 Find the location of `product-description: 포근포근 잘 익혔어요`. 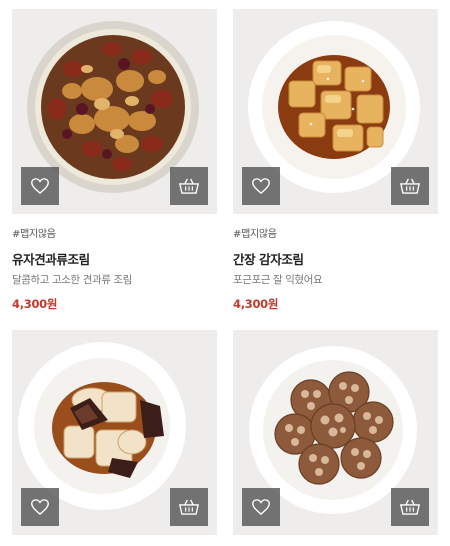

product-description: 포근포근 잘 익혔어요 is located at coordinates (278, 280).